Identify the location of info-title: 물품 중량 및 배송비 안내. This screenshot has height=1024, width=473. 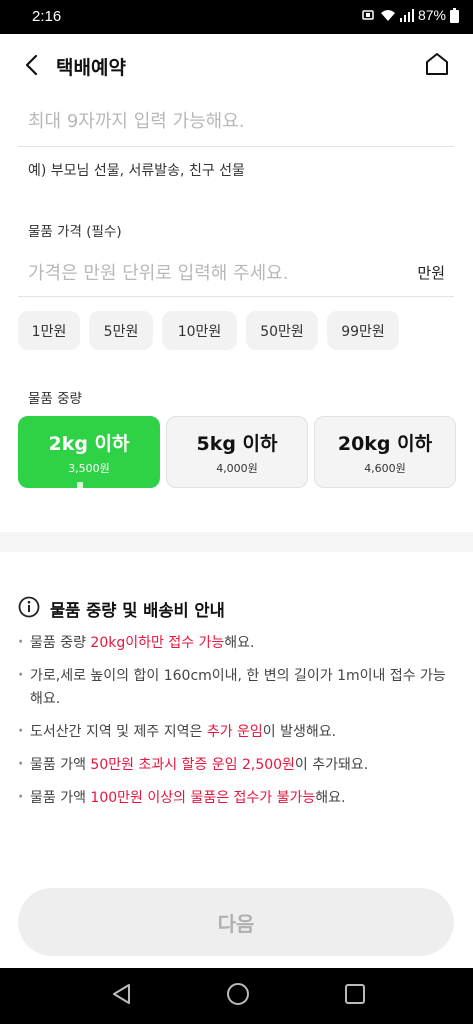
(137, 610).